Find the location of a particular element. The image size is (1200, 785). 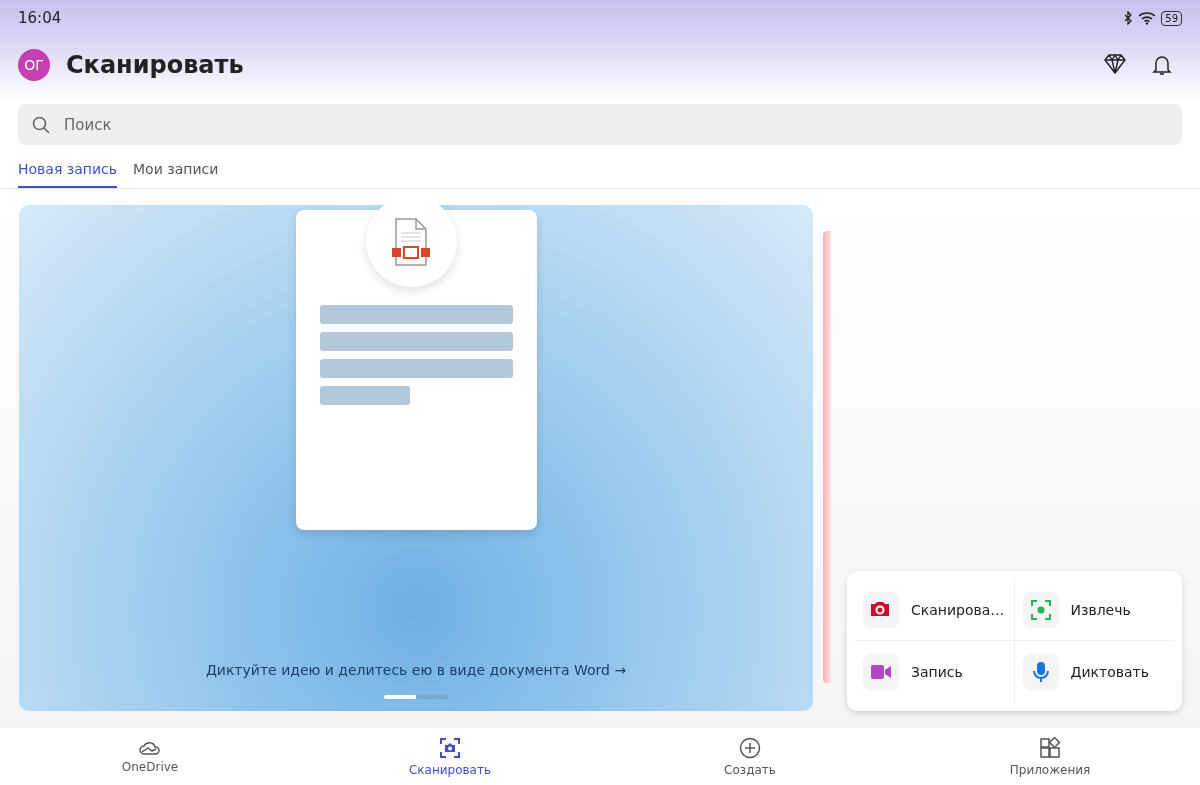

scan-icon is located at coordinates (450, 748).